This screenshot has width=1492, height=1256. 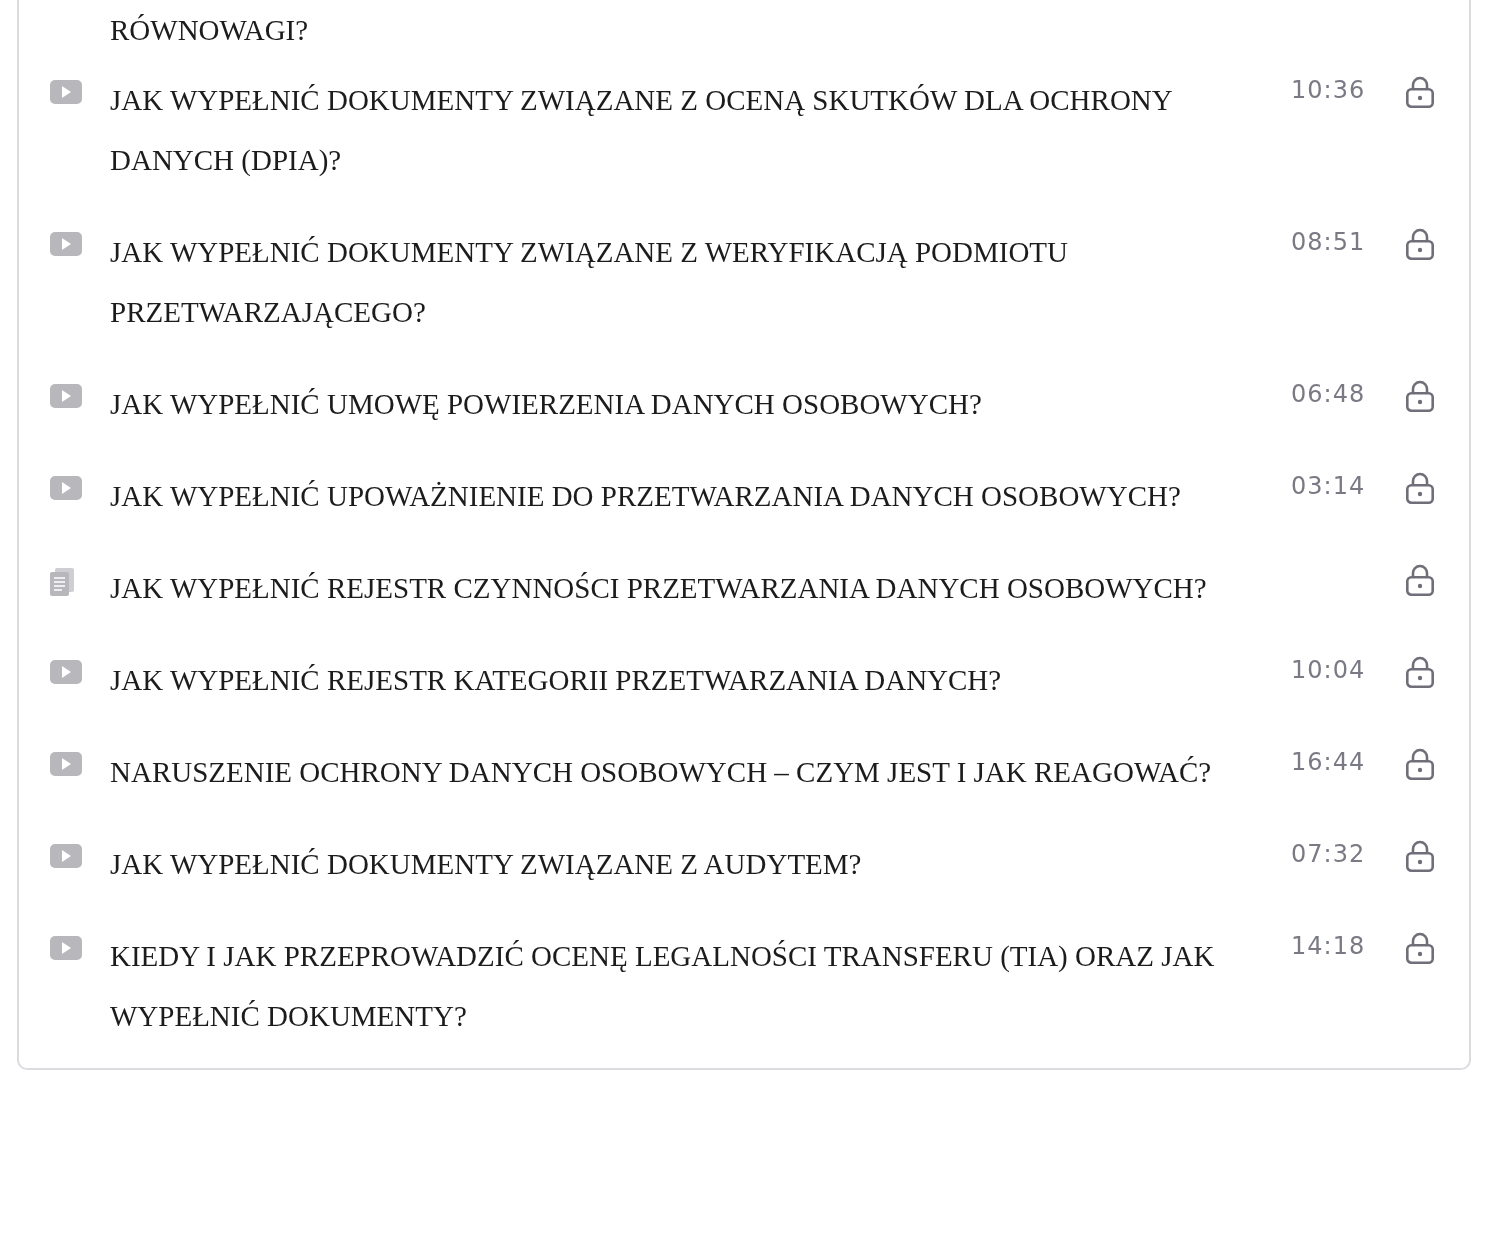 What do you see at coordinates (692, 680) in the screenshot?
I see `lesson-link: JAK WYPEŁNIĆ REJESTR KATEGORII PRZETWARZANIA DANYCH?` at bounding box center [692, 680].